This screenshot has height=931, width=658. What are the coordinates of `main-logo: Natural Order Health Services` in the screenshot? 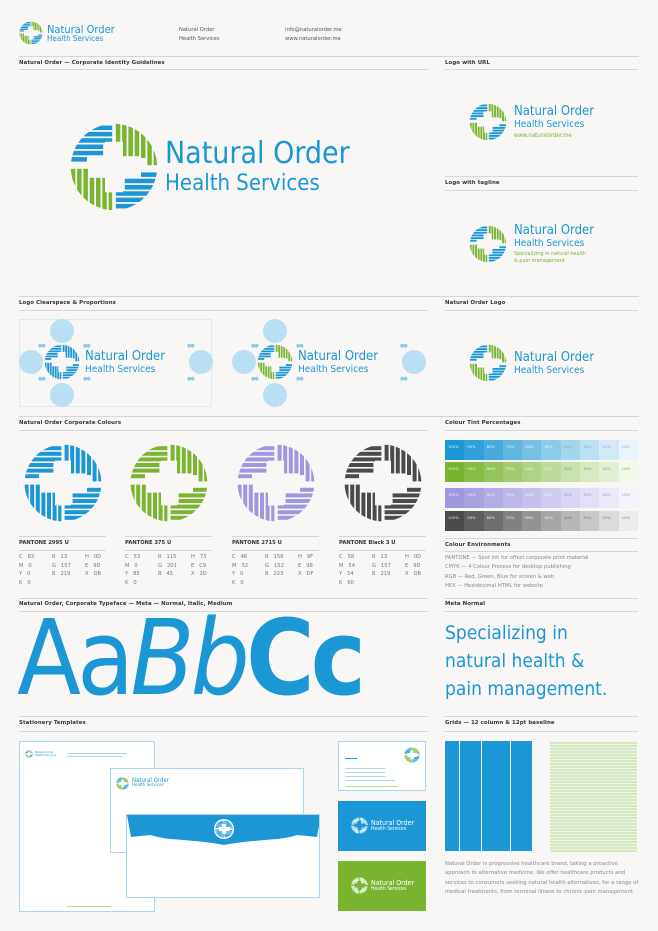 It's located at (209, 167).